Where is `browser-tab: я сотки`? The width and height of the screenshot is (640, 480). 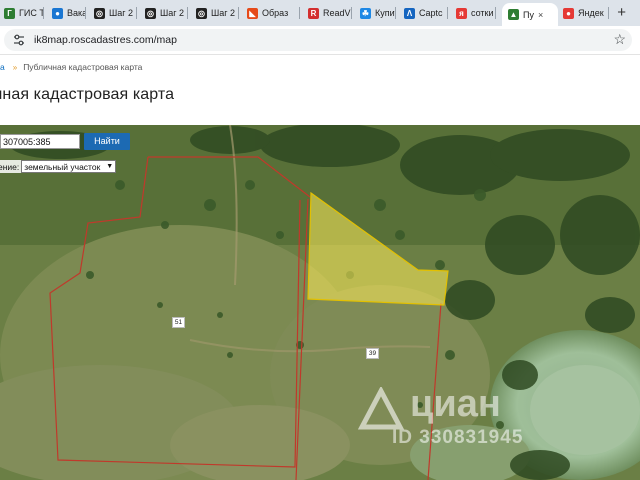 browser-tab: я сотки is located at coordinates (476, 13).